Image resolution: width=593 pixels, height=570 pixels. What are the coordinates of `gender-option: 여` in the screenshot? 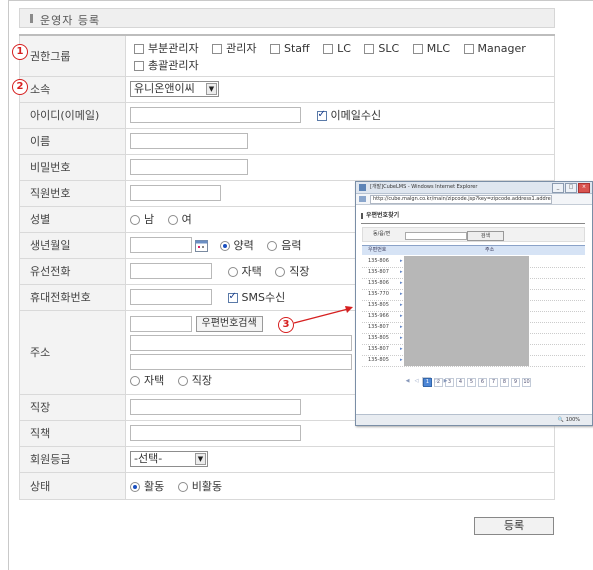 It's located at (179, 219).